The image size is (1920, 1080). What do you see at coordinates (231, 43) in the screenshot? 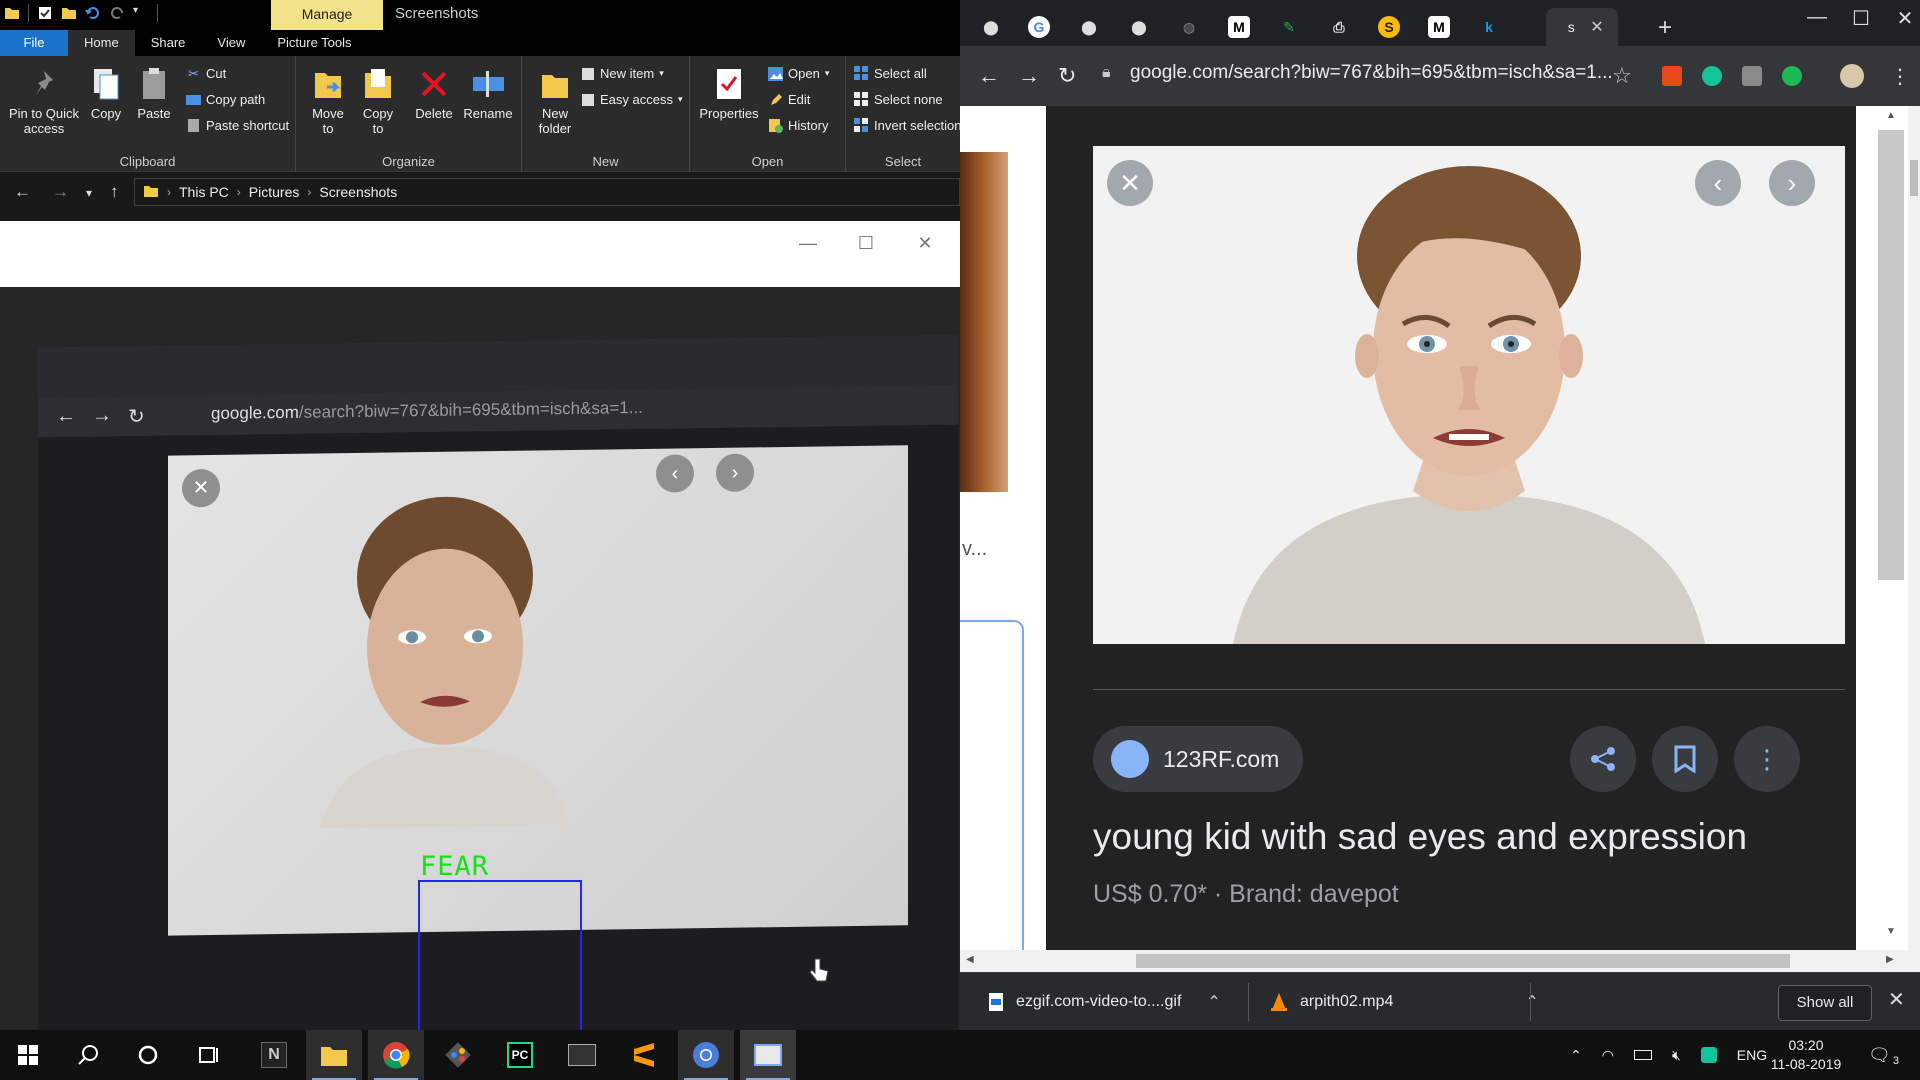
I see `tab-view: View` at bounding box center [231, 43].